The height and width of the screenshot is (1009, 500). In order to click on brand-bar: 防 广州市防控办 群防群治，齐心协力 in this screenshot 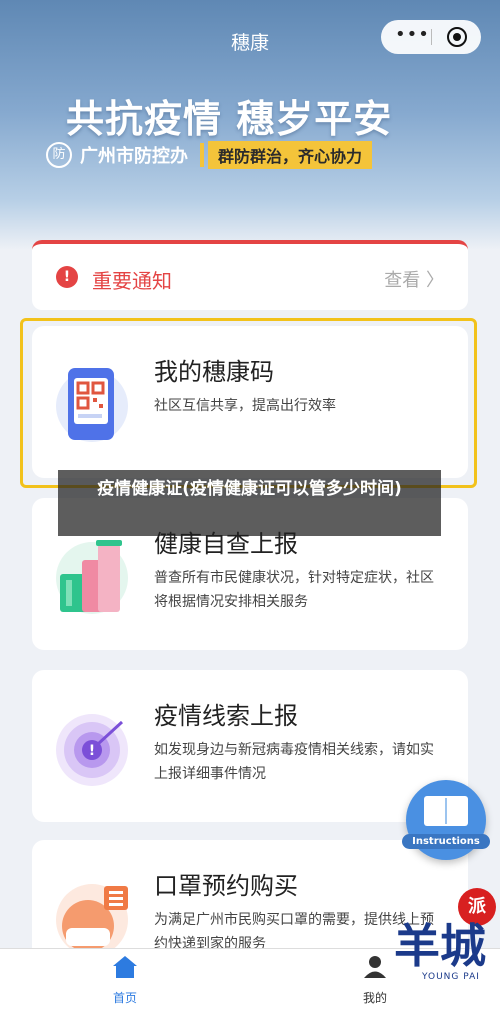, I will do `click(209, 155)`.